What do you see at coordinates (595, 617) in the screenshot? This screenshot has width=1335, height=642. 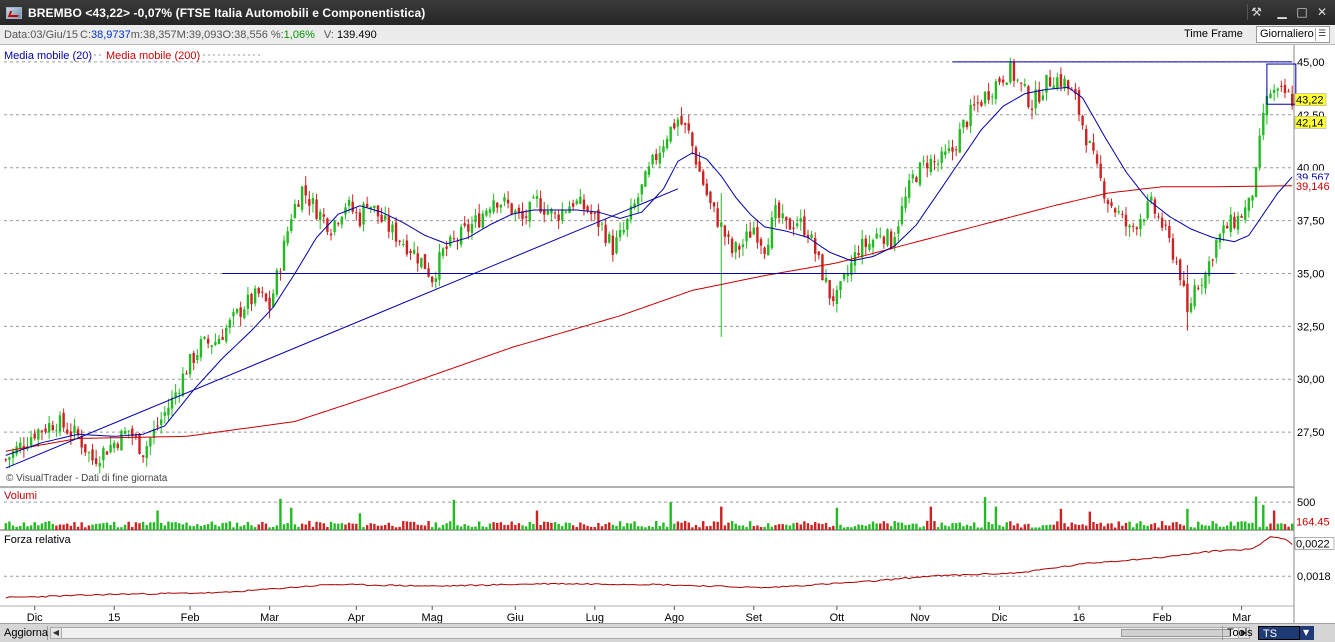 I see `x-tick-label: Lug` at bounding box center [595, 617].